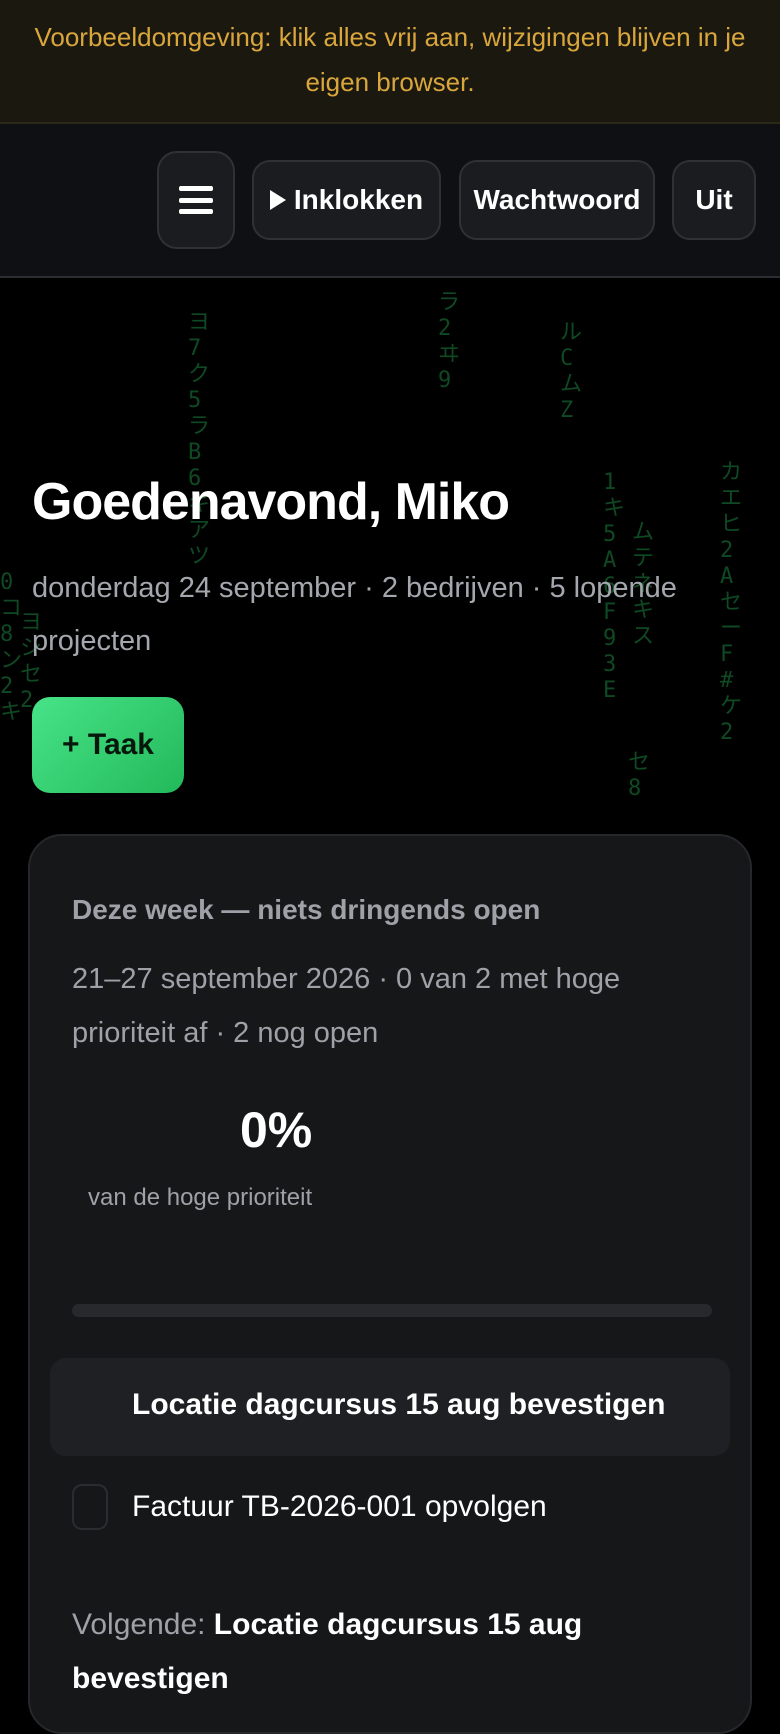  Describe the element at coordinates (276, 1130) in the screenshot. I see `priority-percent: 0%` at that location.